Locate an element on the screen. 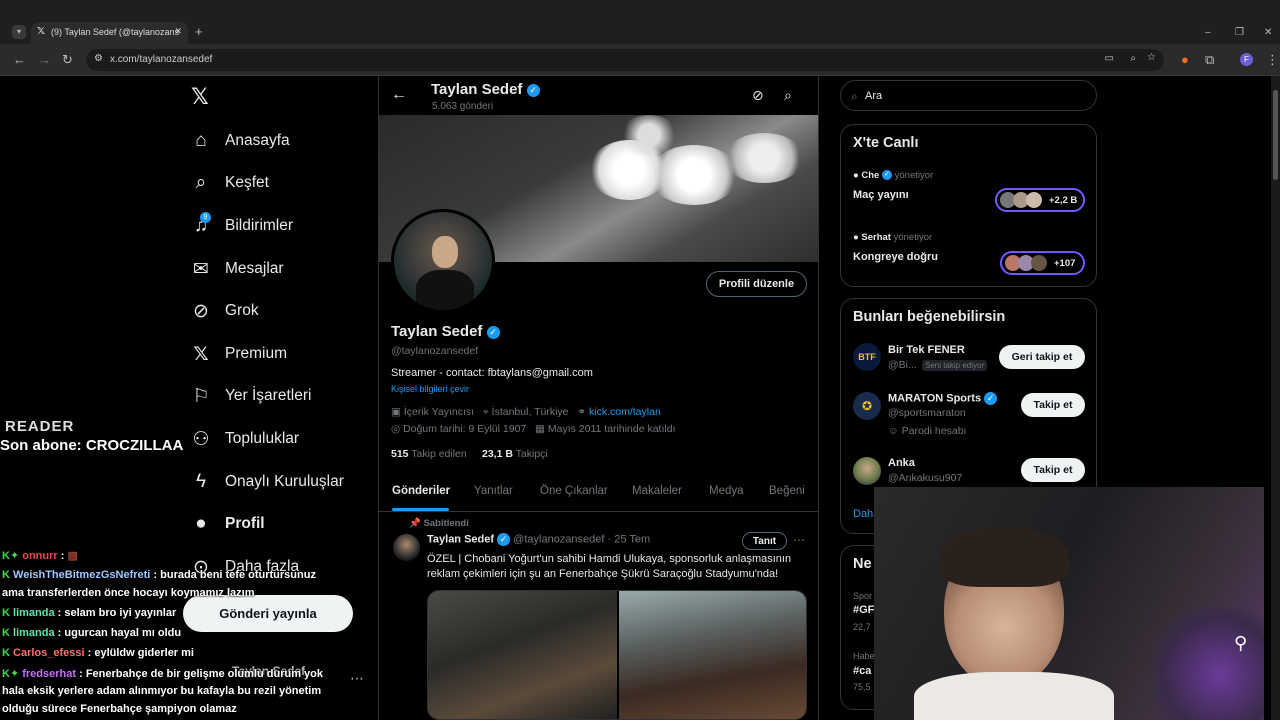 The height and width of the screenshot is (720, 1280). live-listeners-1: +2,2 B is located at coordinates (1040, 200).